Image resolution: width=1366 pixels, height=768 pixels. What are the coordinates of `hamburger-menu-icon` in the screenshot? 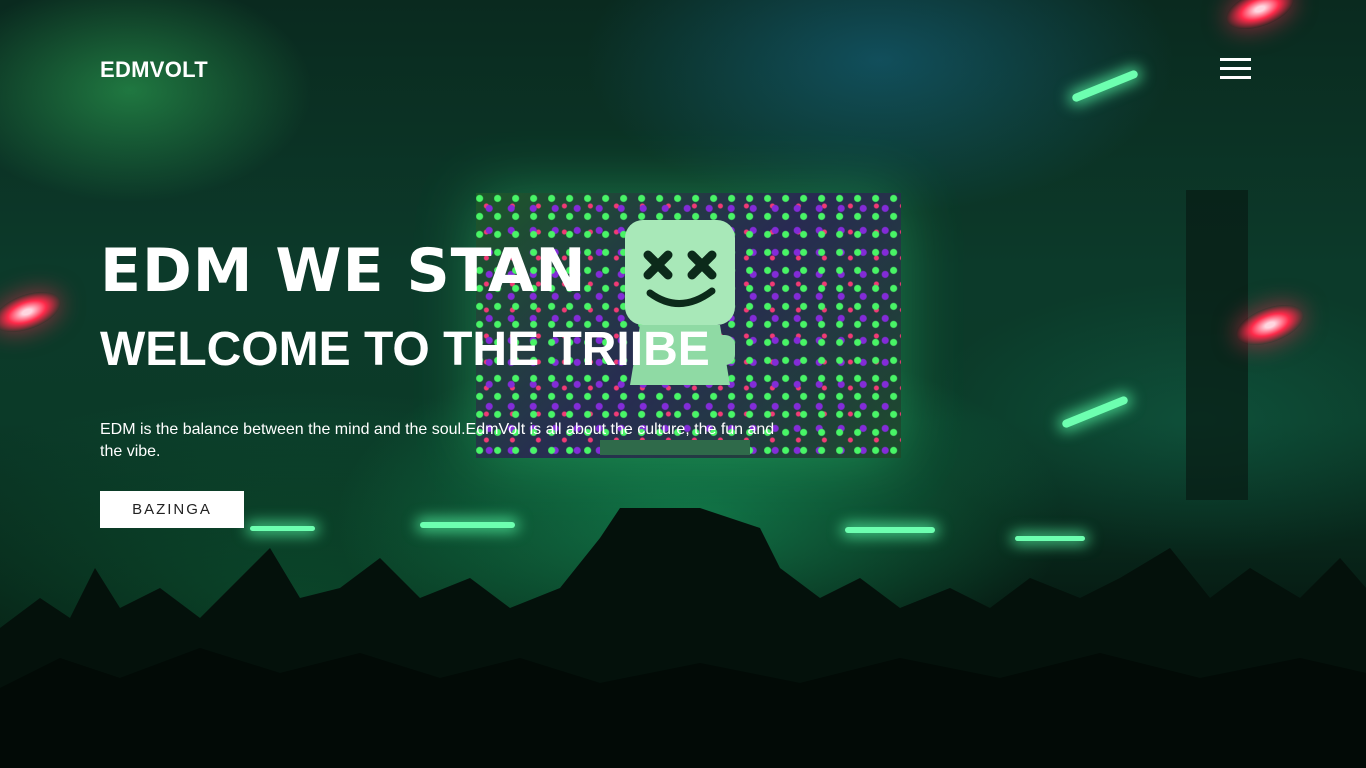 It's located at (1235, 70).